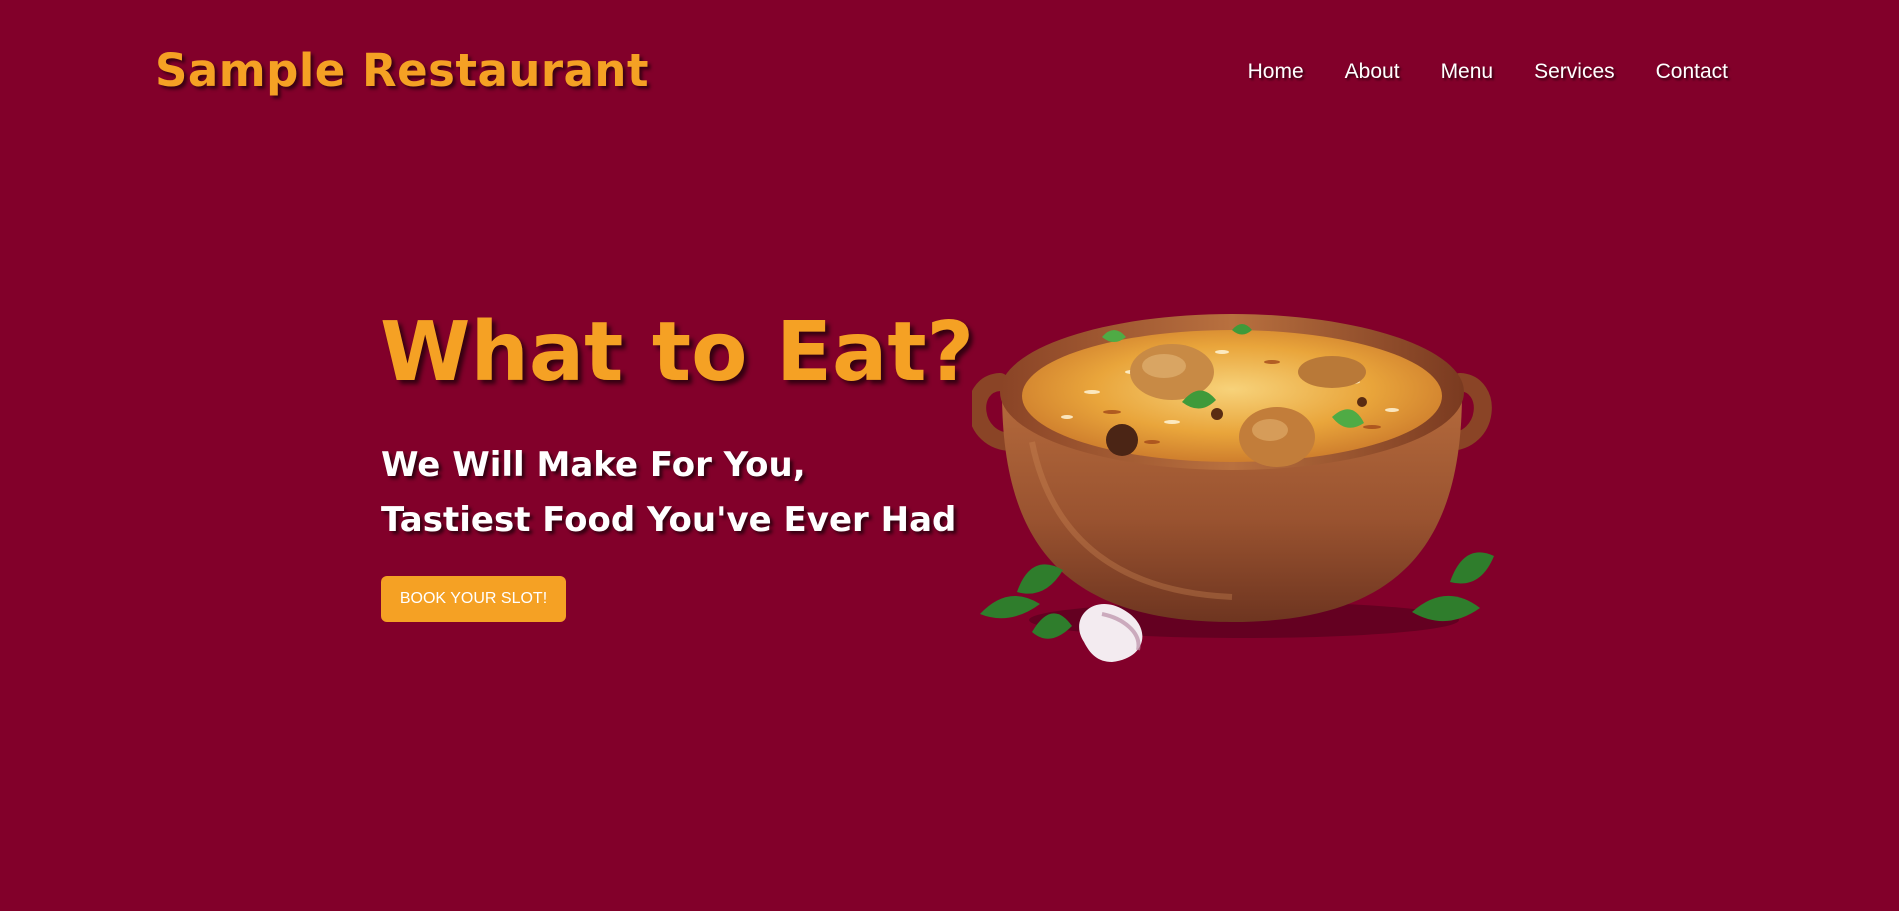 This screenshot has width=1899, height=911. Describe the element at coordinates (473, 599) in the screenshot. I see `book-slot-button: BOOK YOUR SLOT!` at that location.